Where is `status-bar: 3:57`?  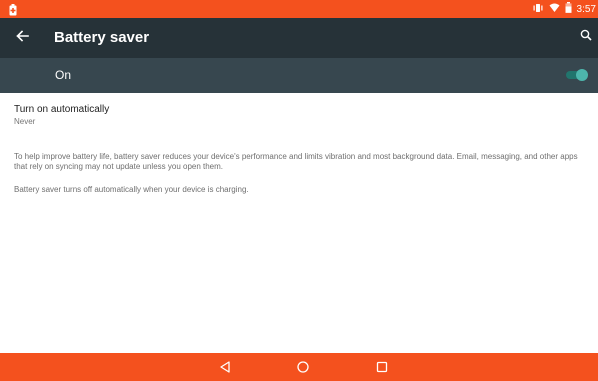 status-bar: 3:57 is located at coordinates (299, 9).